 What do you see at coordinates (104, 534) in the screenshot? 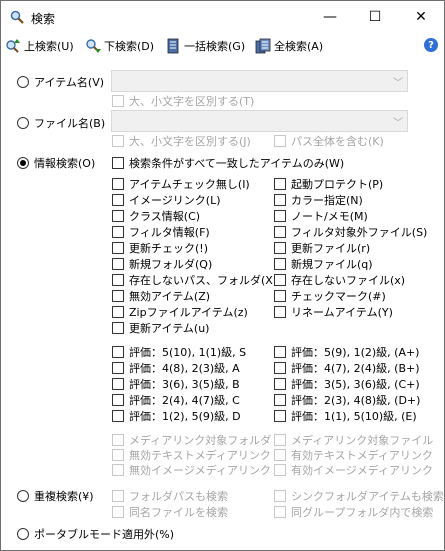
I see `mode-portable-label: ポータブルモード適用外(%)` at bounding box center [104, 534].